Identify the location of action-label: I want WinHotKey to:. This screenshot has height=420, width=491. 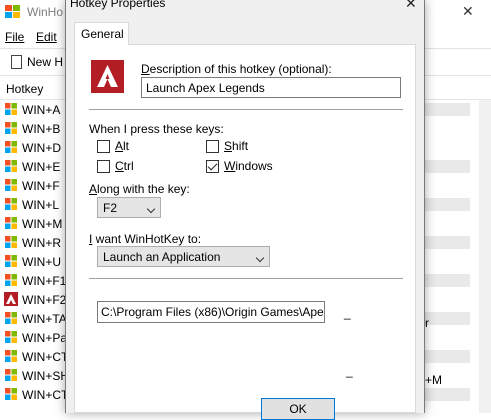
(145, 239).